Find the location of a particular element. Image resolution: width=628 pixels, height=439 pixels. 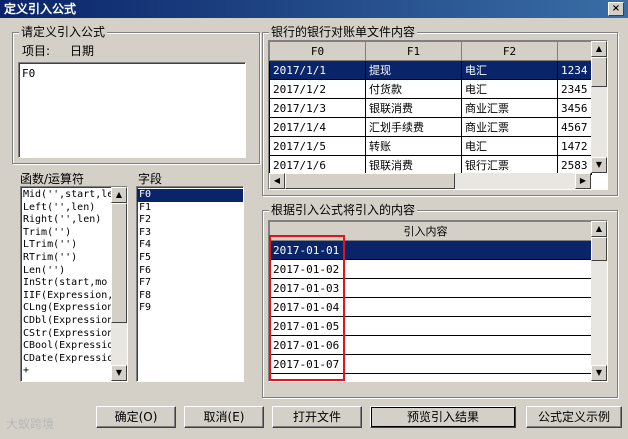

formula-group-legend: 请定义引入公式 is located at coordinates (63, 32).